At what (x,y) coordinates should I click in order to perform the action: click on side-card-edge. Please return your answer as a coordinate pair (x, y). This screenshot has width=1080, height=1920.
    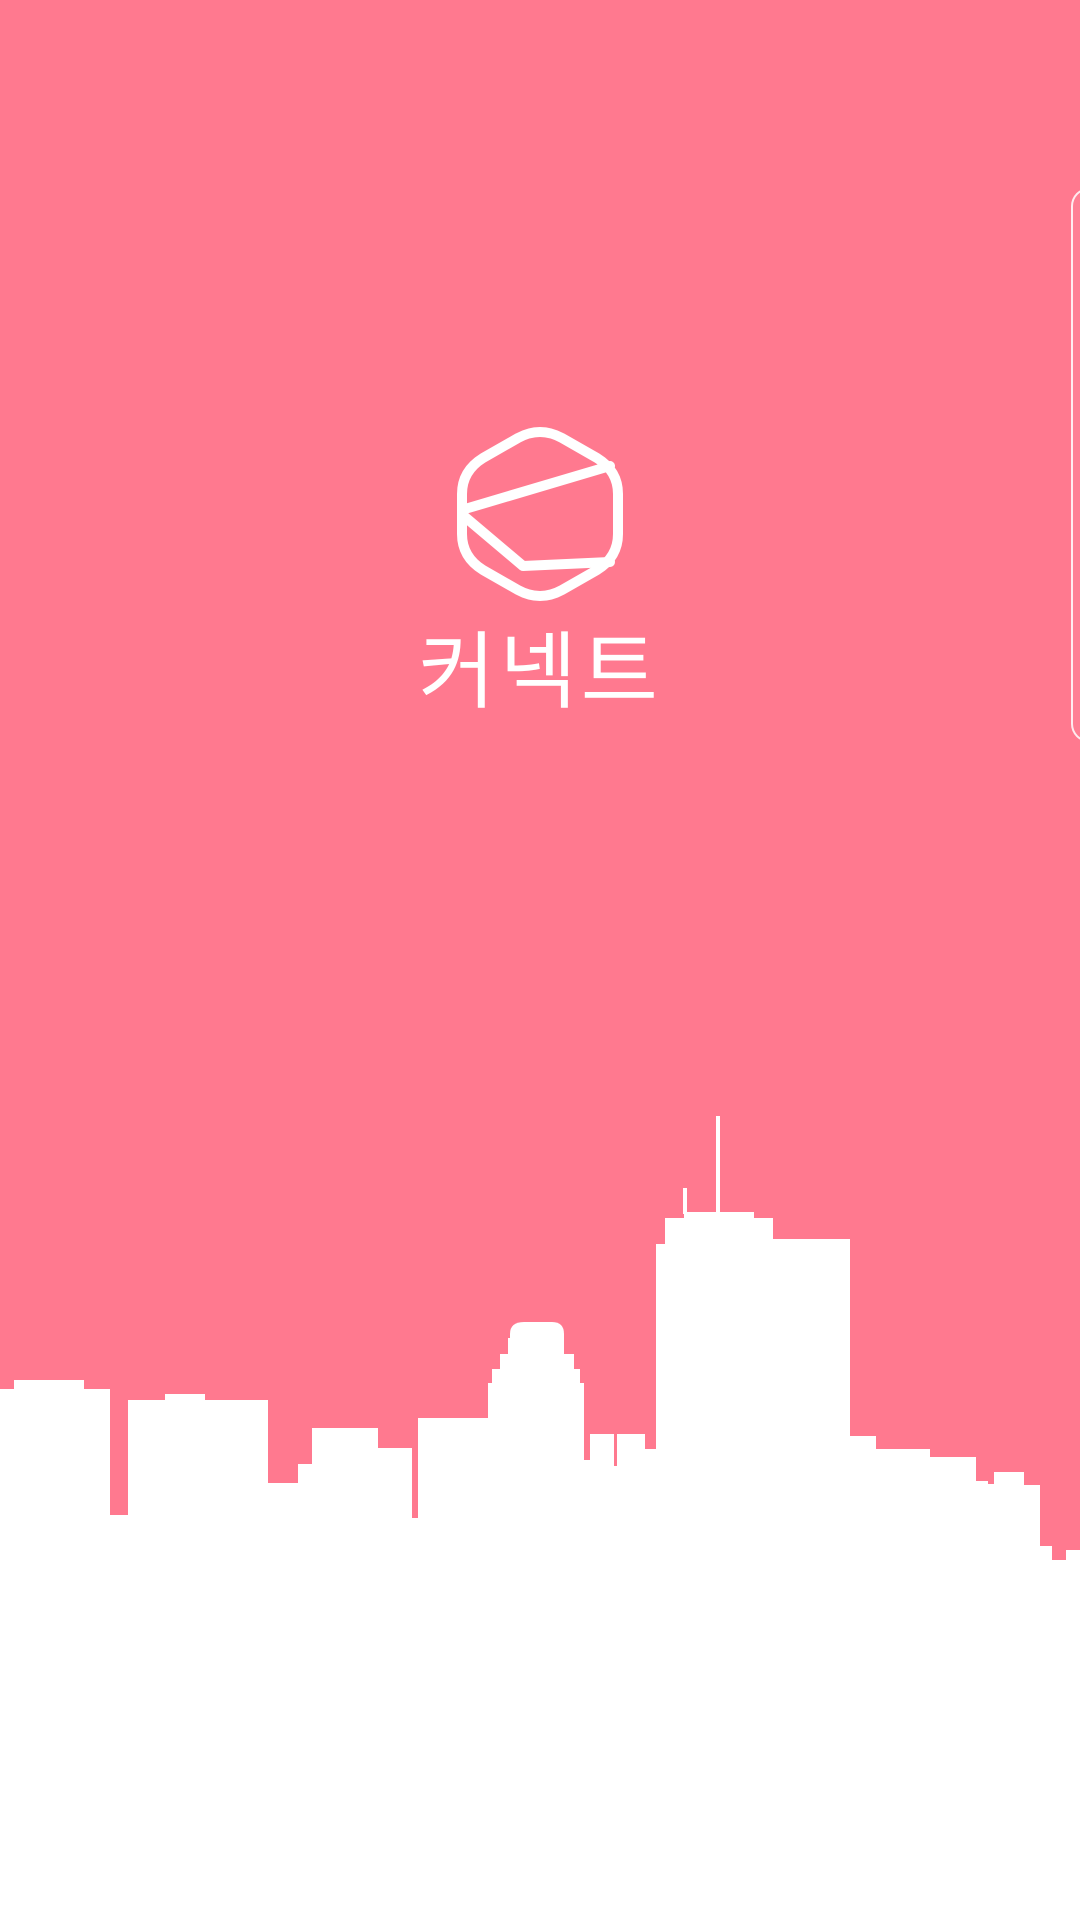
    Looking at the image, I should click on (1075, 465).